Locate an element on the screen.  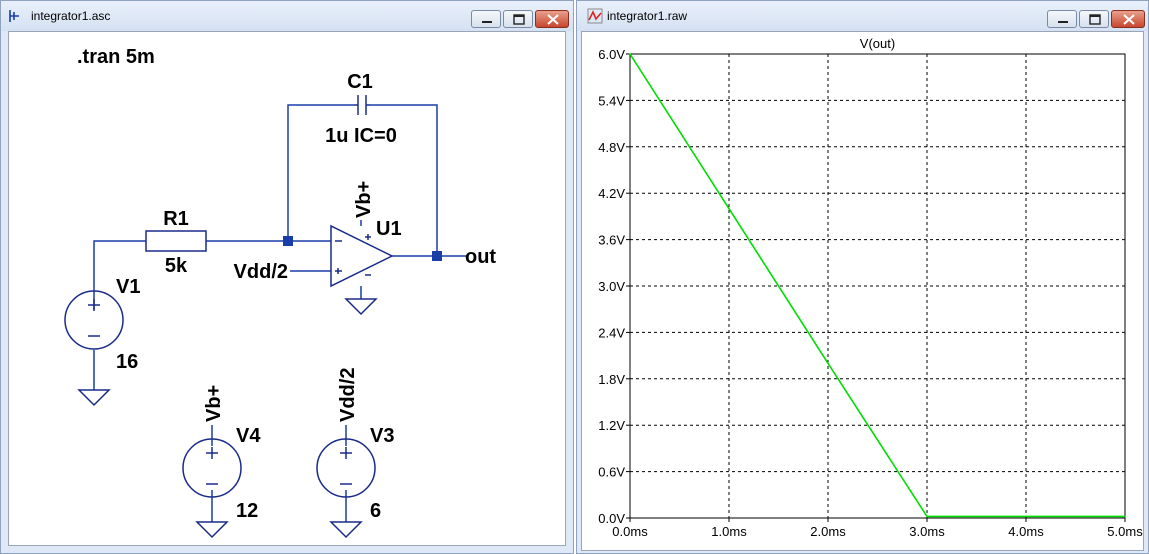
x-tick-label: 4.0ms is located at coordinates (1026, 531).